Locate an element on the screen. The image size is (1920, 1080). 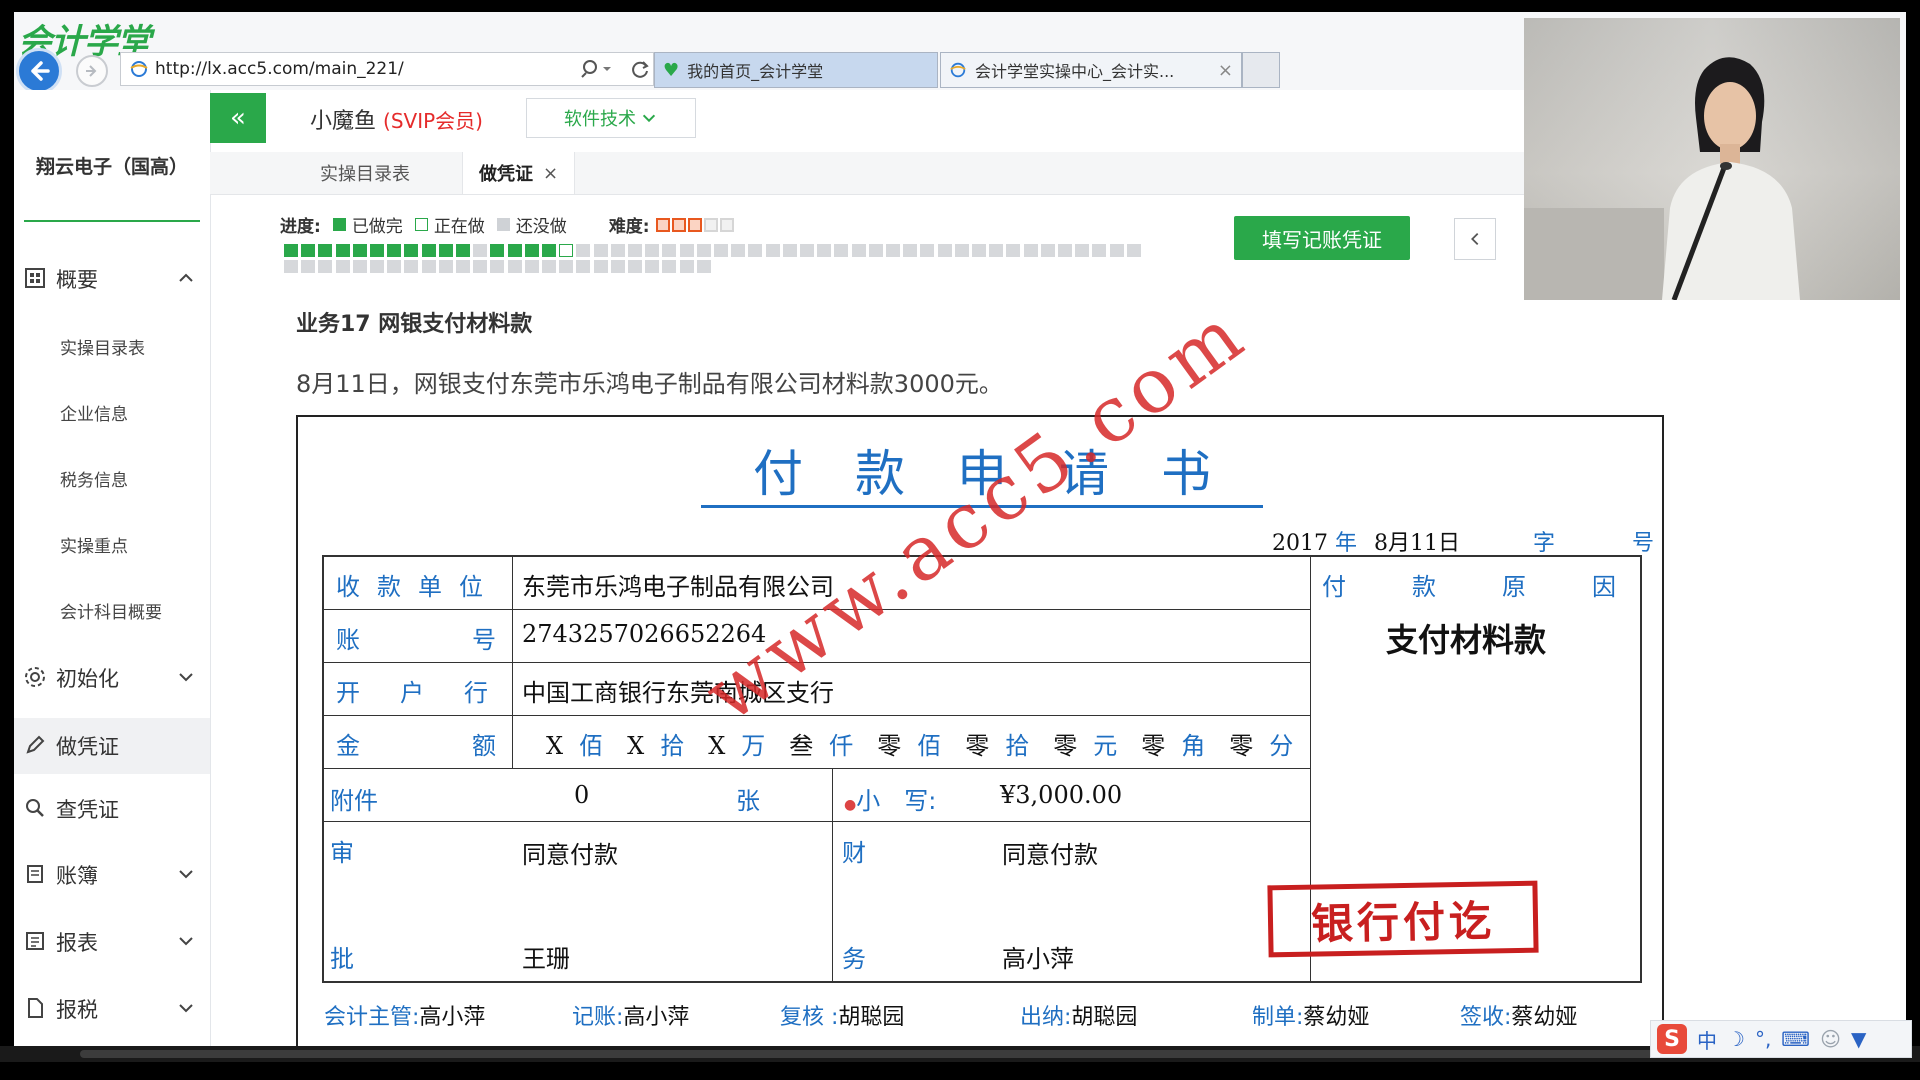
ime-toolbar: S 中 ☽ °, ⌨ ☺ ▼ is located at coordinates (1781, 1039).